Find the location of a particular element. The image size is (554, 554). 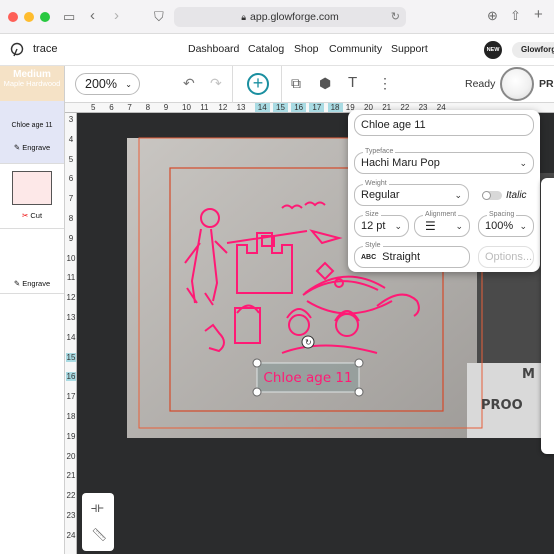

vertical-ruler: 3 4 5 6 7 8 9 10 11 12 13 14 15 16 17 18 19 20 21 22 23 24 is located at coordinates (71, 333).